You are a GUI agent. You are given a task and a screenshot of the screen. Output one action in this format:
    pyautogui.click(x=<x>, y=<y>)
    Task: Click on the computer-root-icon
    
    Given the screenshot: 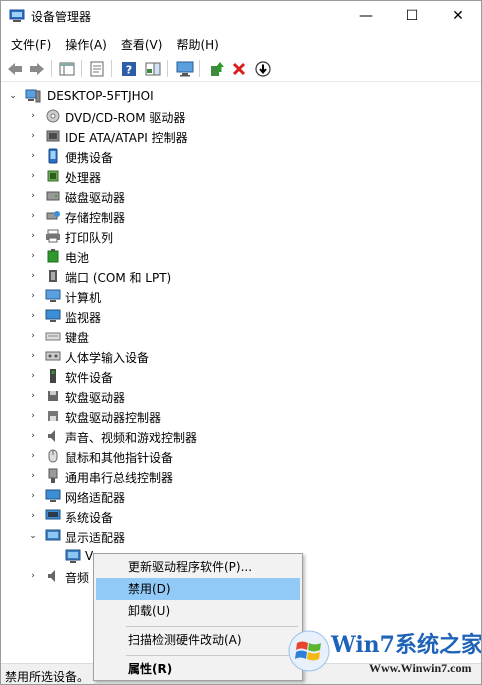 What is the action you would take?
    pyautogui.click(x=33, y=96)
    